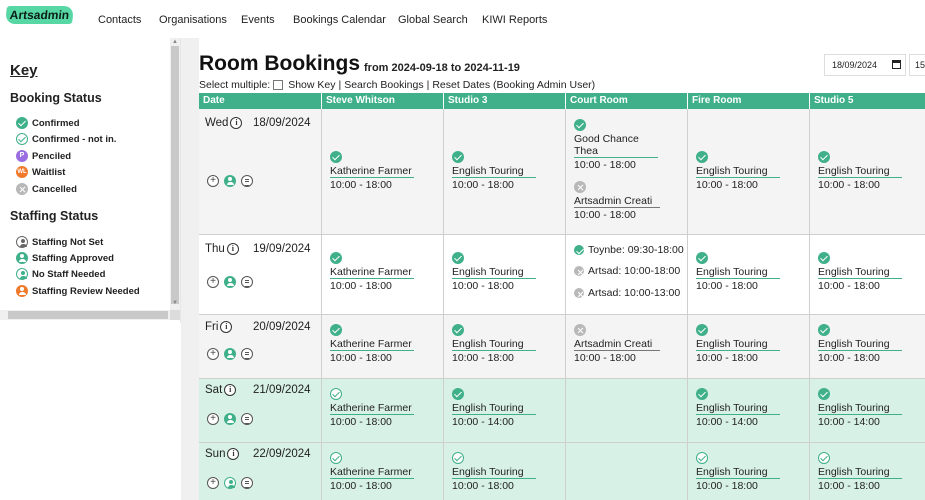 The height and width of the screenshot is (500, 925). Describe the element at coordinates (865, 65) in the screenshot. I see `date-from-input: 18/09/2024` at that location.